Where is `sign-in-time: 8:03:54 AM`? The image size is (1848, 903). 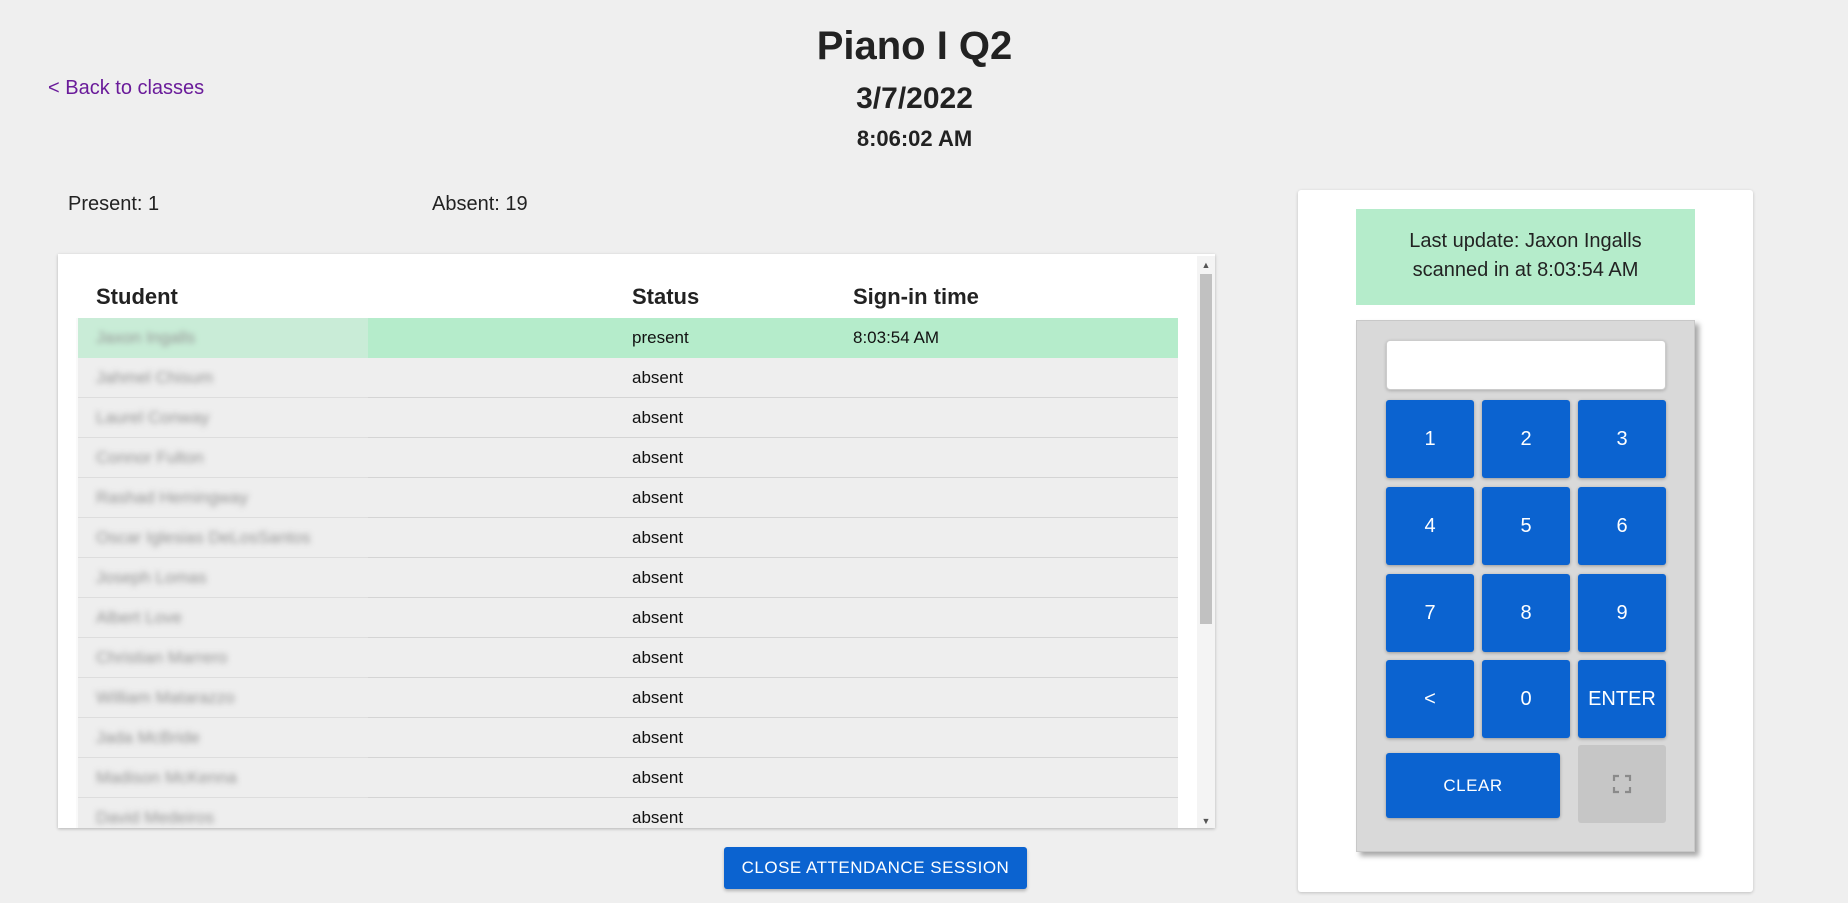 sign-in-time: 8:03:54 AM is located at coordinates (896, 337).